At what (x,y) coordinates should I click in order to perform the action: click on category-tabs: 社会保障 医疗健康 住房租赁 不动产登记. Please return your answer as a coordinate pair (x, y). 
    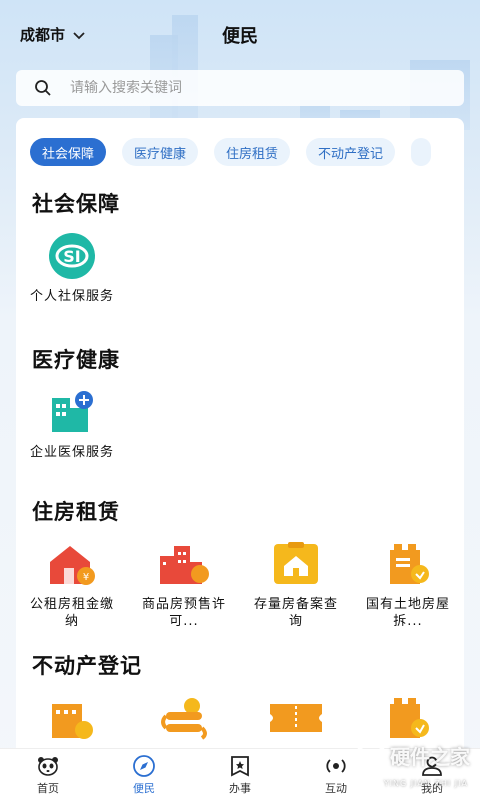
    Looking at the image, I should click on (231, 152).